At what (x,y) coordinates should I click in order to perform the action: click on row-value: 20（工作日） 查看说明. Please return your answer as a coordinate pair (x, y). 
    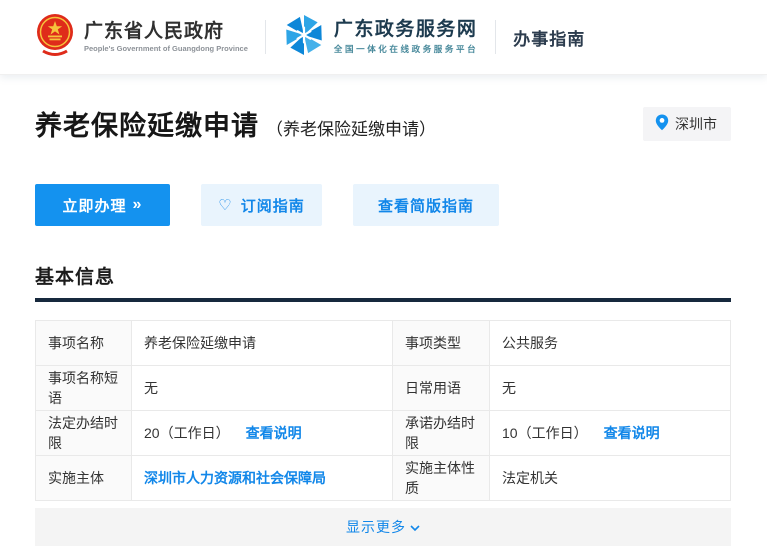
    Looking at the image, I should click on (262, 433).